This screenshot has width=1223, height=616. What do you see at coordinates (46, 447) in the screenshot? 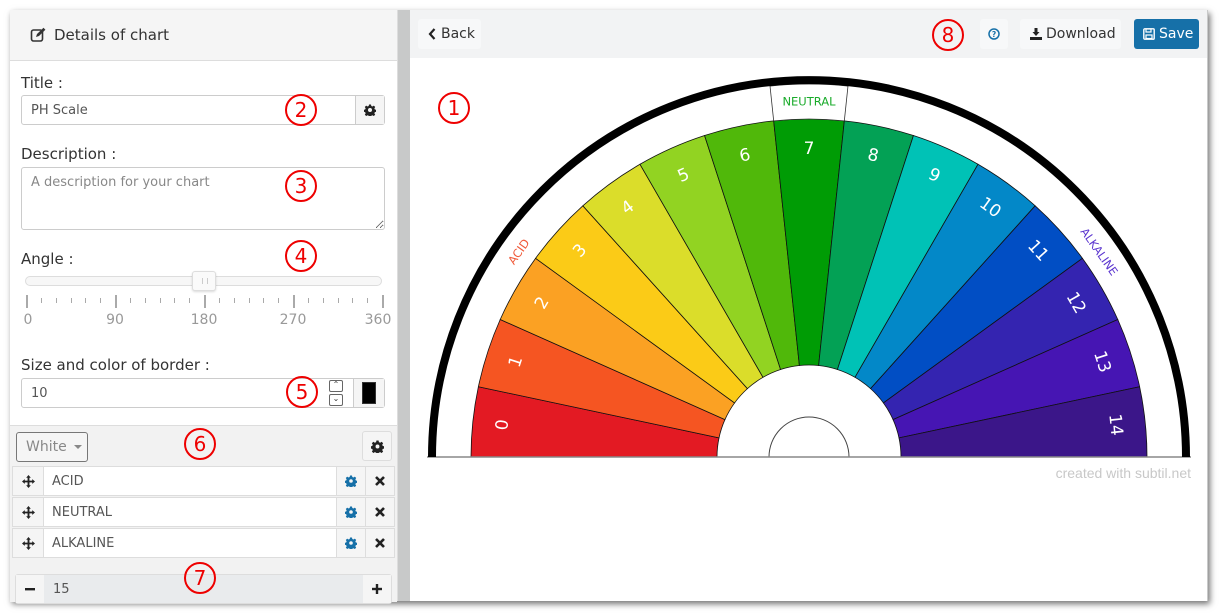
I see `background-select-value: White` at bounding box center [46, 447].